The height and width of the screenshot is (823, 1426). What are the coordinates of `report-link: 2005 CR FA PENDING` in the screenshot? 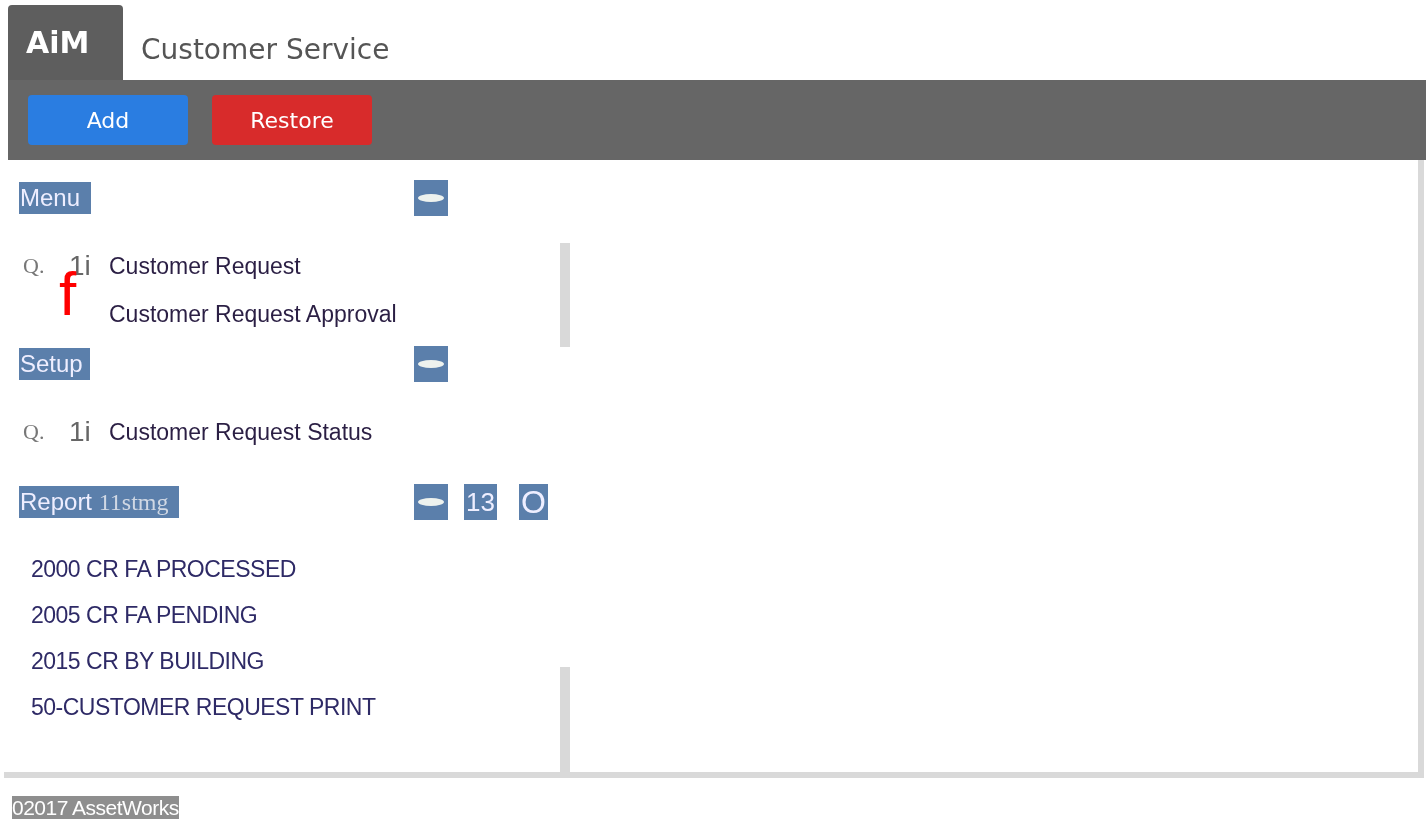 It's located at (138, 615).